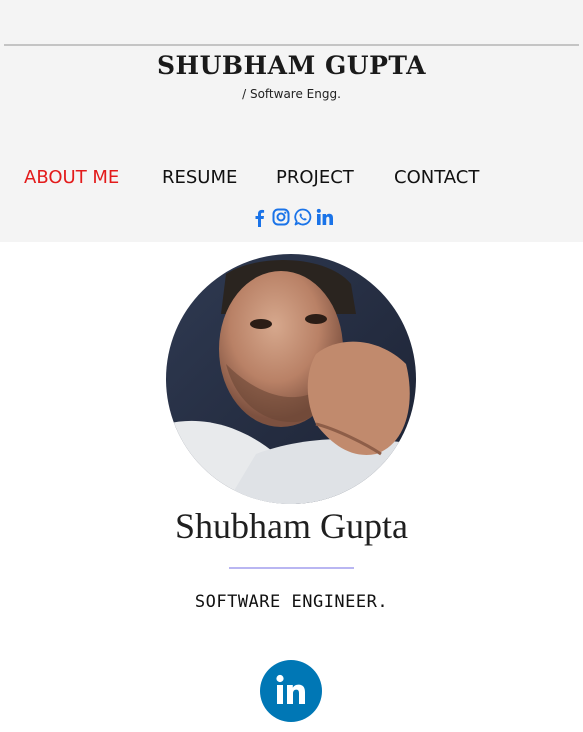 The image size is (583, 732). I want to click on nav-item-project: PROJECT, so click(315, 178).